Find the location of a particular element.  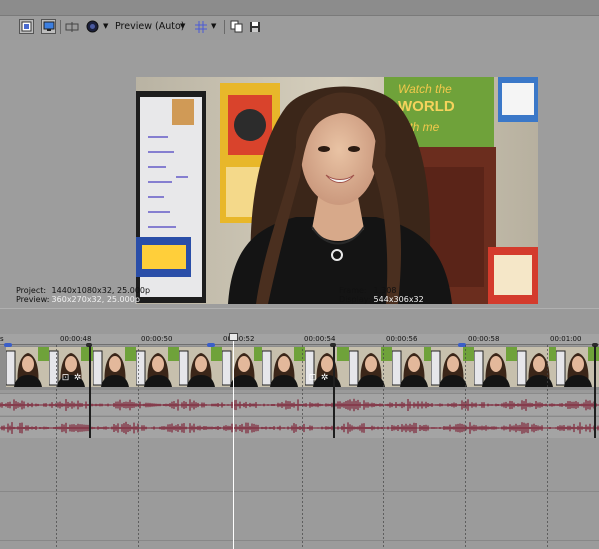

chevron-down-icon: ▼ is located at coordinates (105, 26).